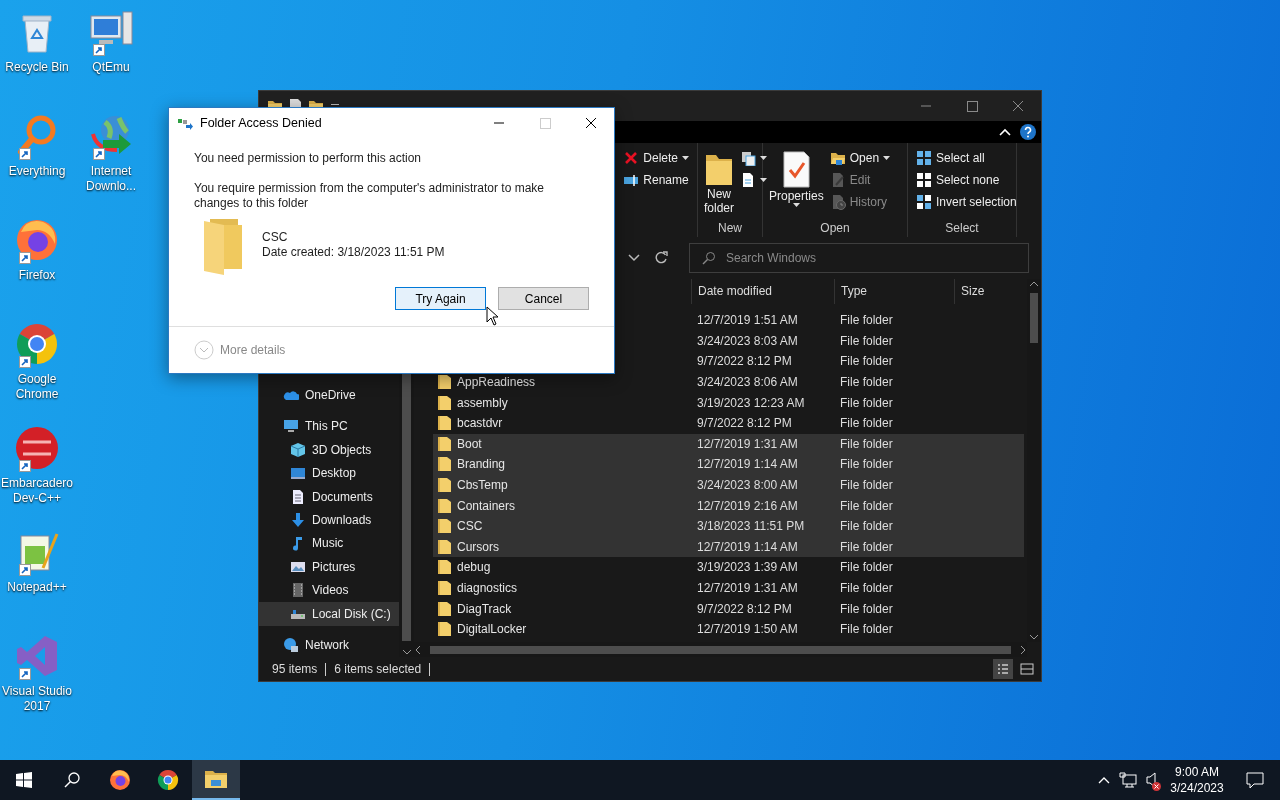 The height and width of the screenshot is (800, 1280). Describe the element at coordinates (261, 123) in the screenshot. I see `dialog-title: Folder Access Denied` at that location.